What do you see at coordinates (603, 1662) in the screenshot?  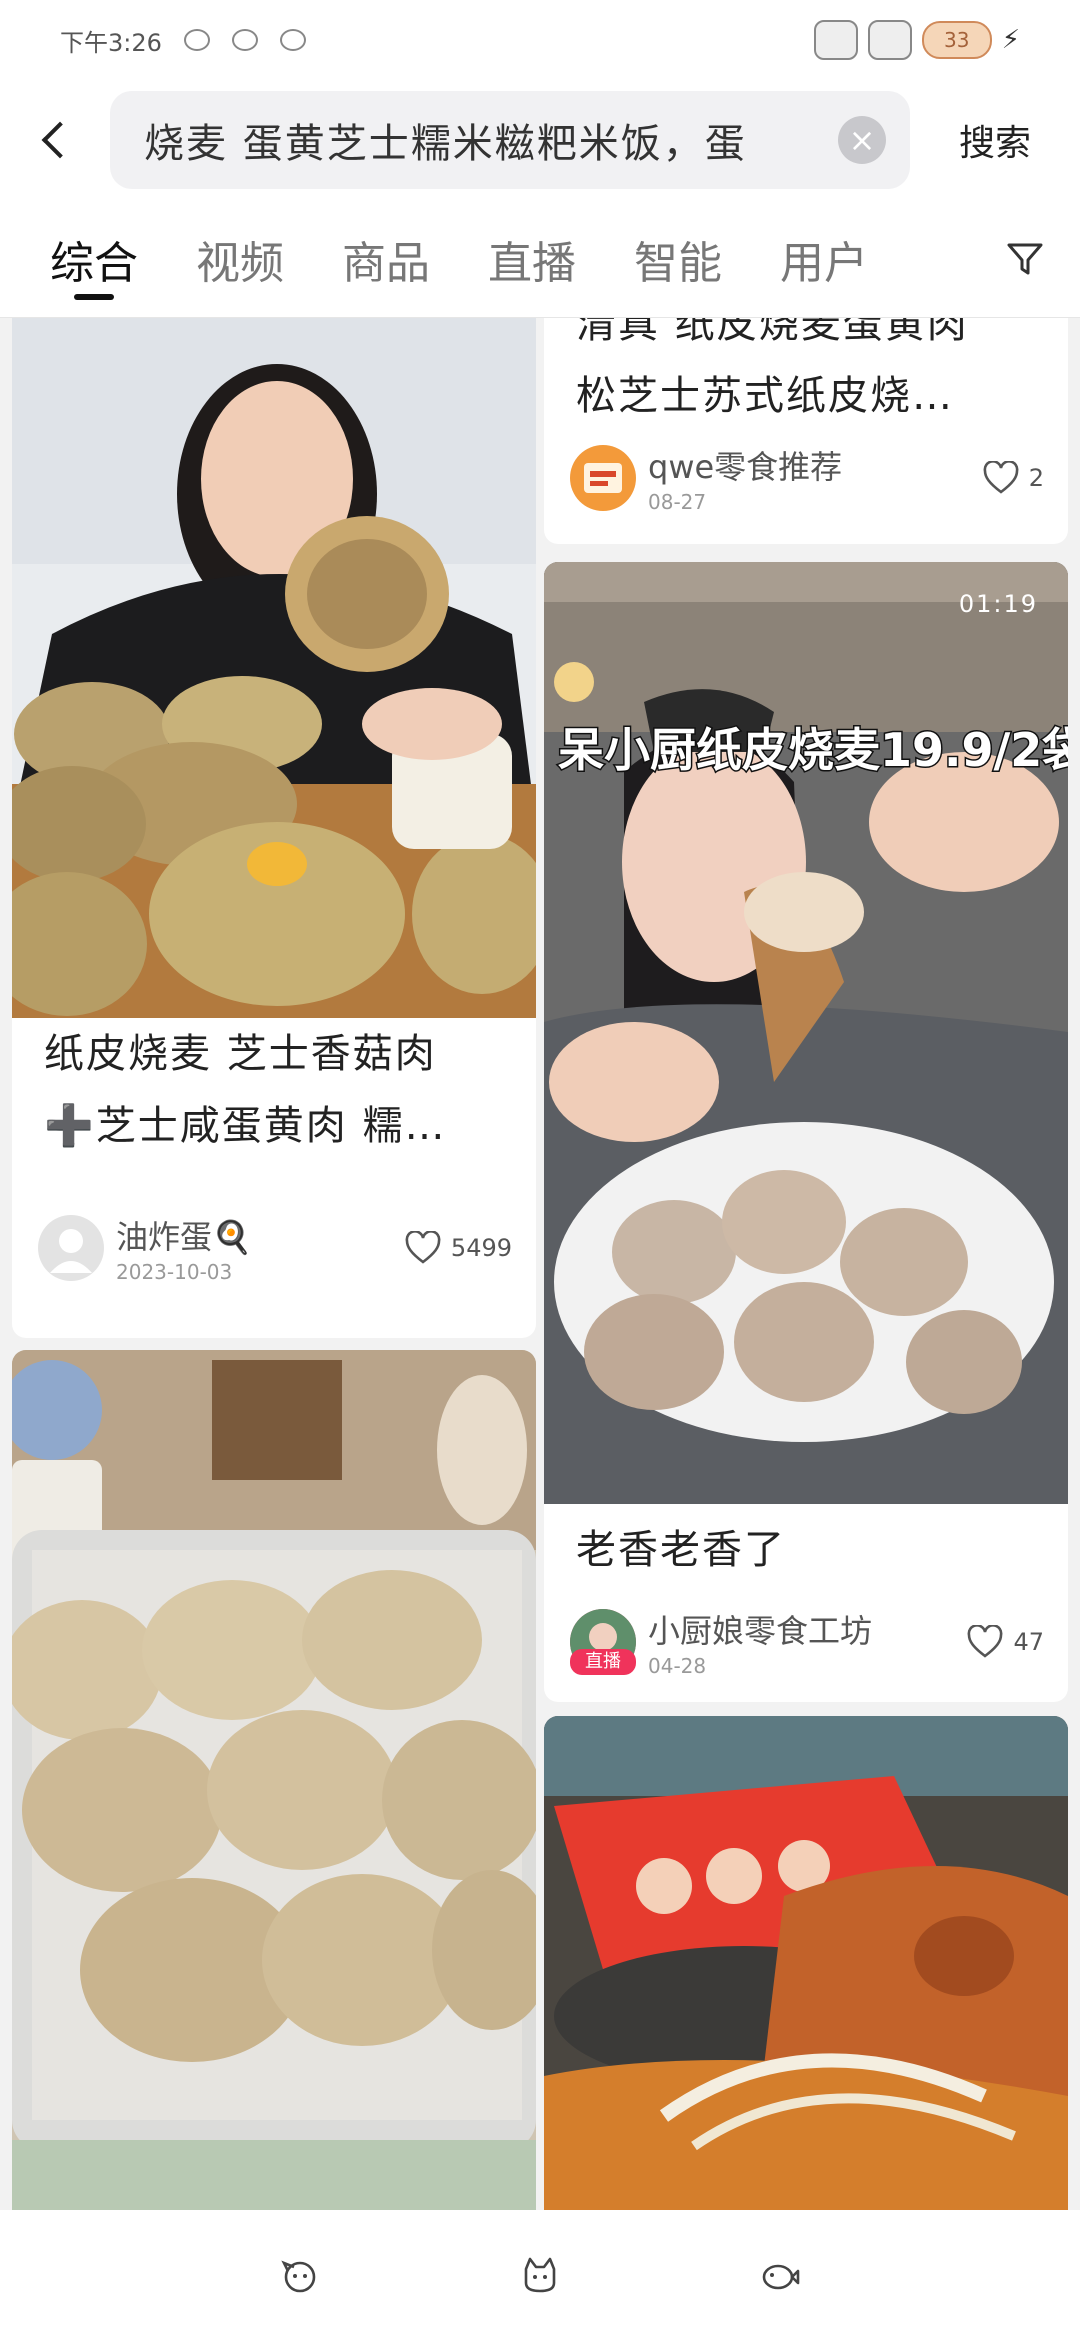 I see `live-badge: 直播` at bounding box center [603, 1662].